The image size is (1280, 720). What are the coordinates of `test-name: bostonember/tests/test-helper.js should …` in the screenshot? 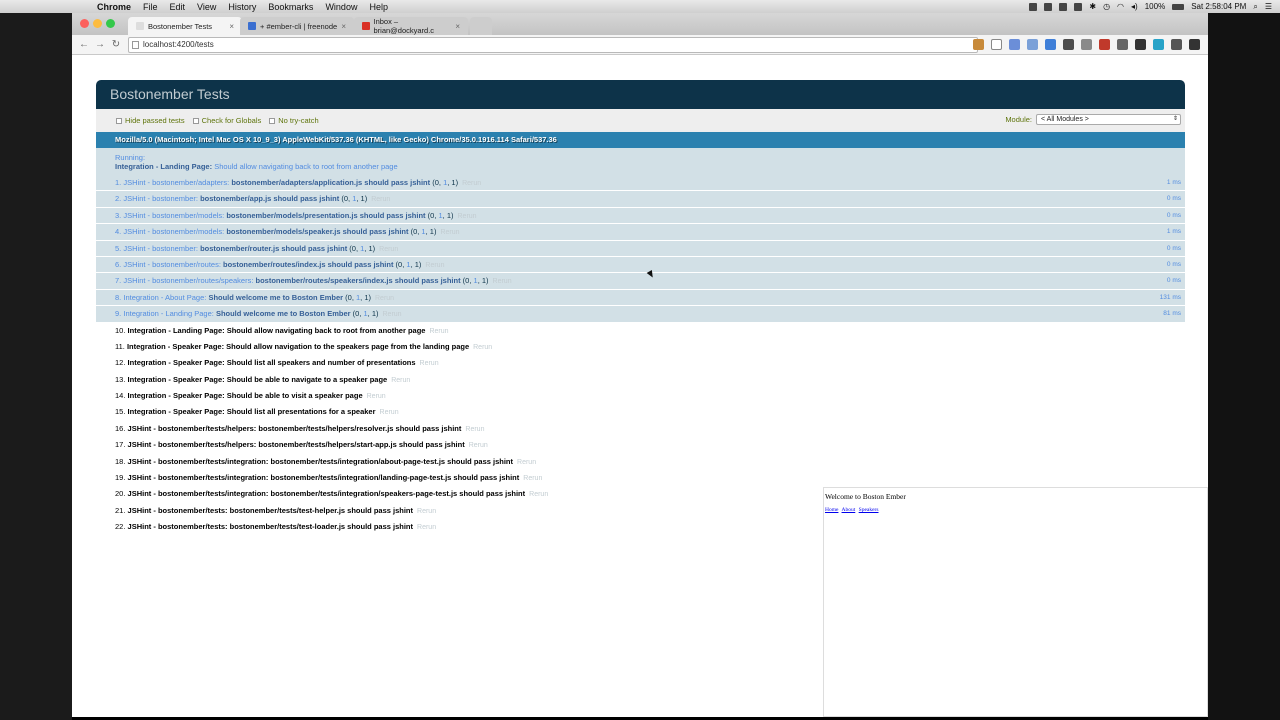 It's located at (321, 510).